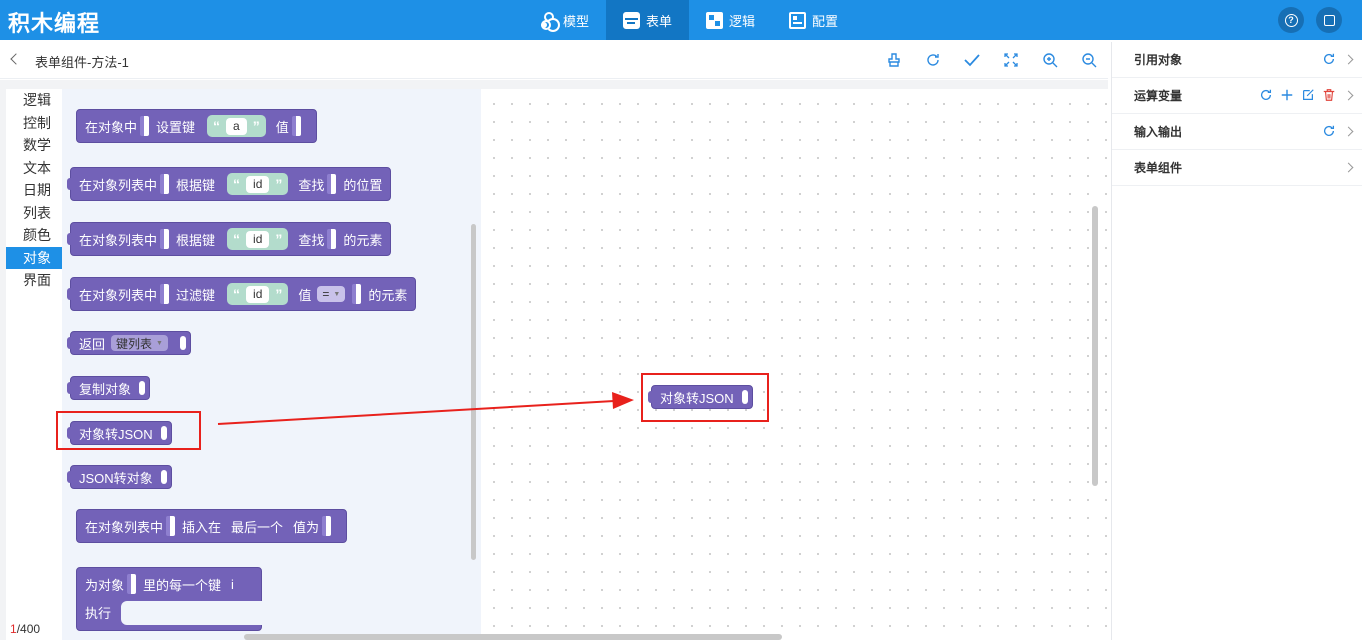 This screenshot has height=640, width=1362. Describe the element at coordinates (1095, 346) in the screenshot. I see `canvas-vertical-scrollbar` at that location.